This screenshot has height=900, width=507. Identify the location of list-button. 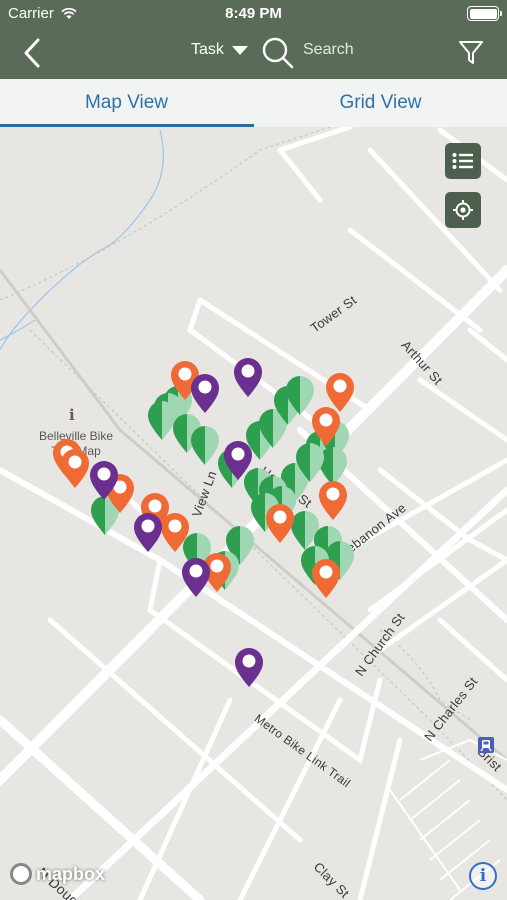
(463, 161).